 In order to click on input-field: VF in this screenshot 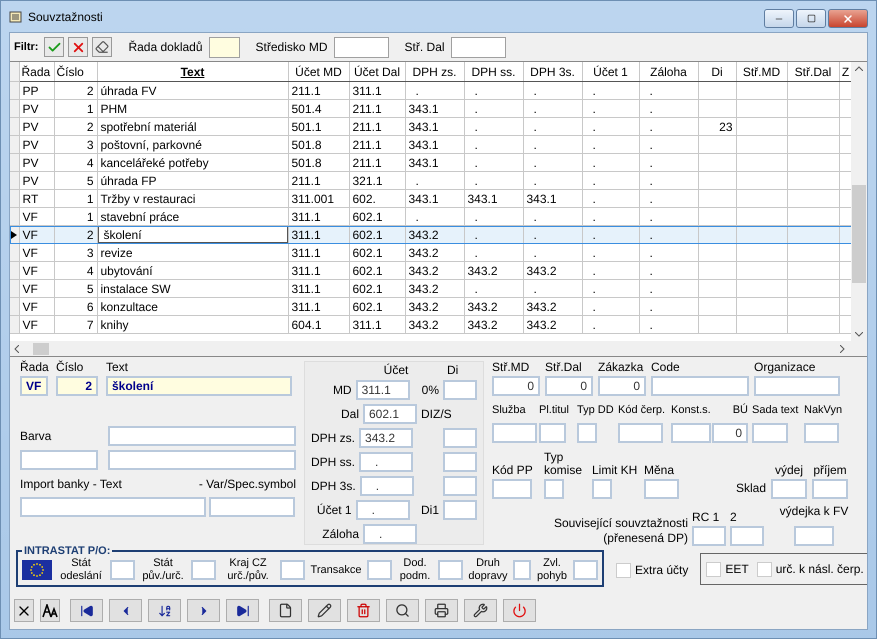, I will do `click(34, 386)`.